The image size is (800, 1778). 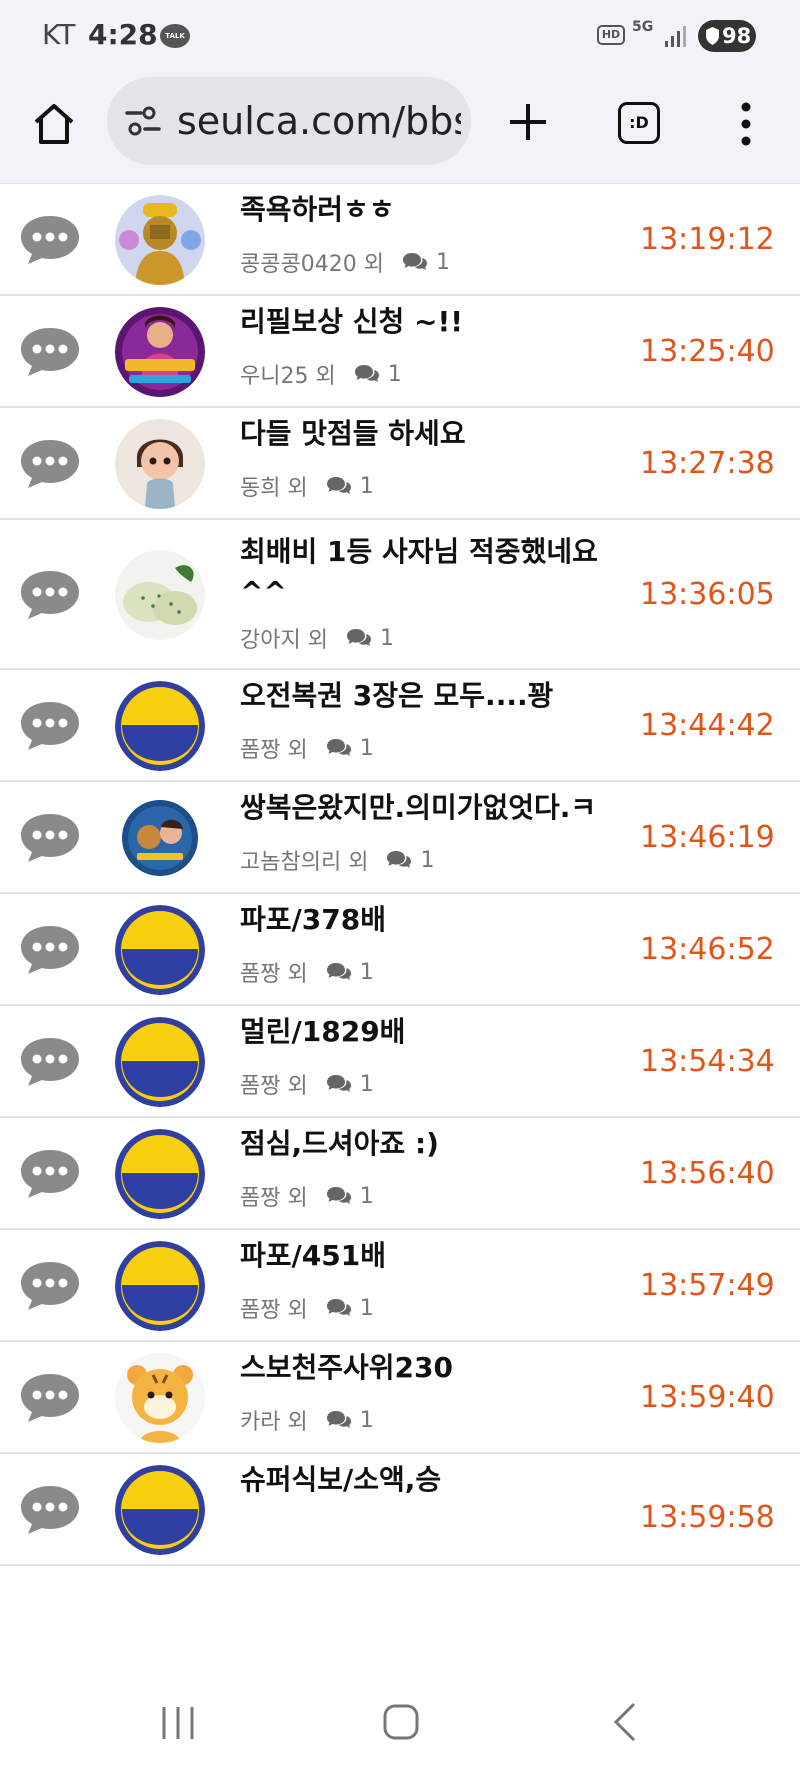 What do you see at coordinates (430, 434) in the screenshot?
I see `post-title: 다들 맛점들 하세요` at bounding box center [430, 434].